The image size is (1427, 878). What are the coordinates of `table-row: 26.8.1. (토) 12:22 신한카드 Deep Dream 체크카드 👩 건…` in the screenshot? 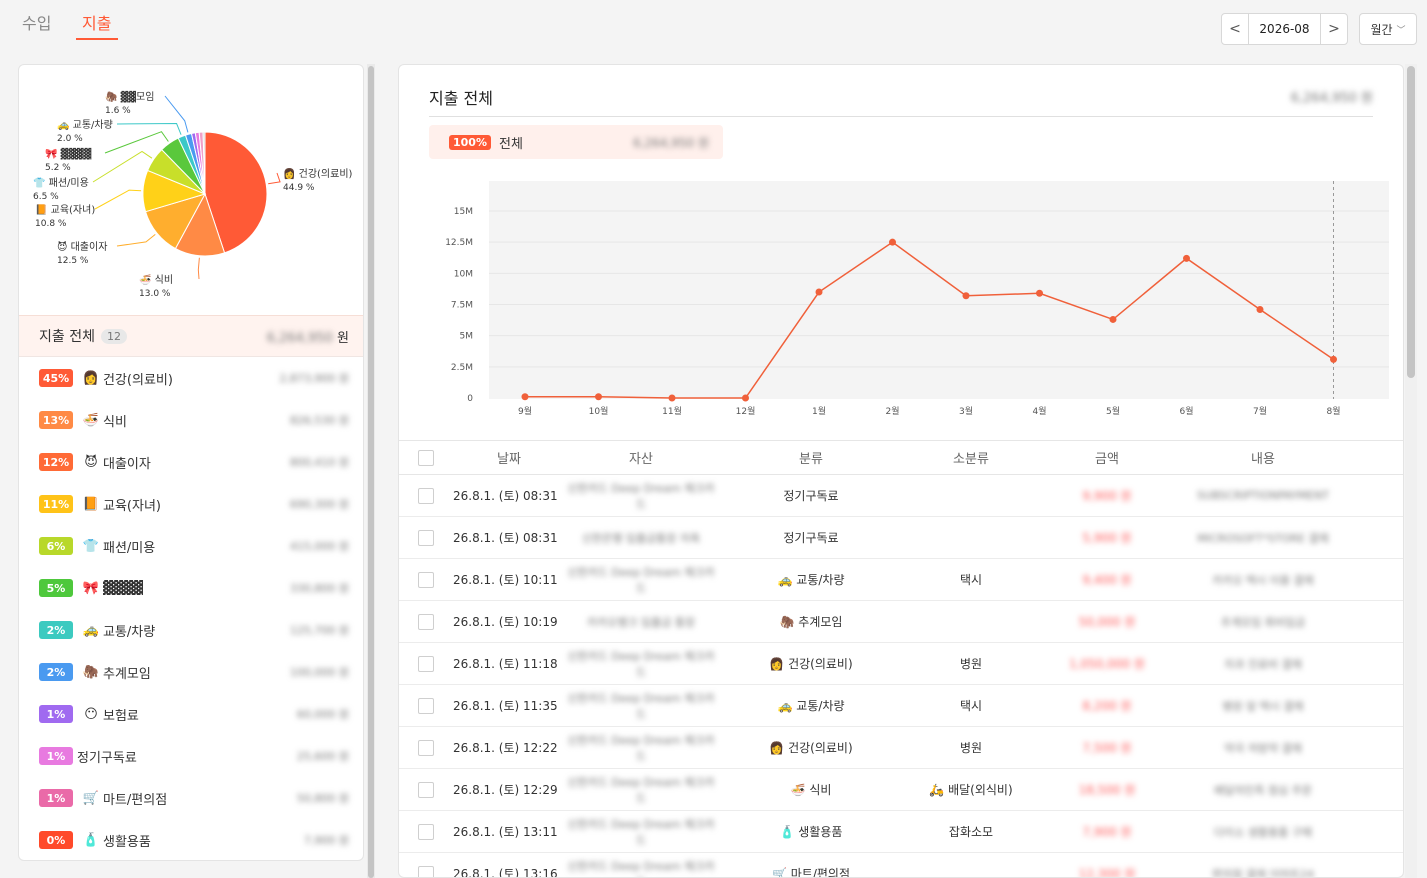 It's located at (901, 748).